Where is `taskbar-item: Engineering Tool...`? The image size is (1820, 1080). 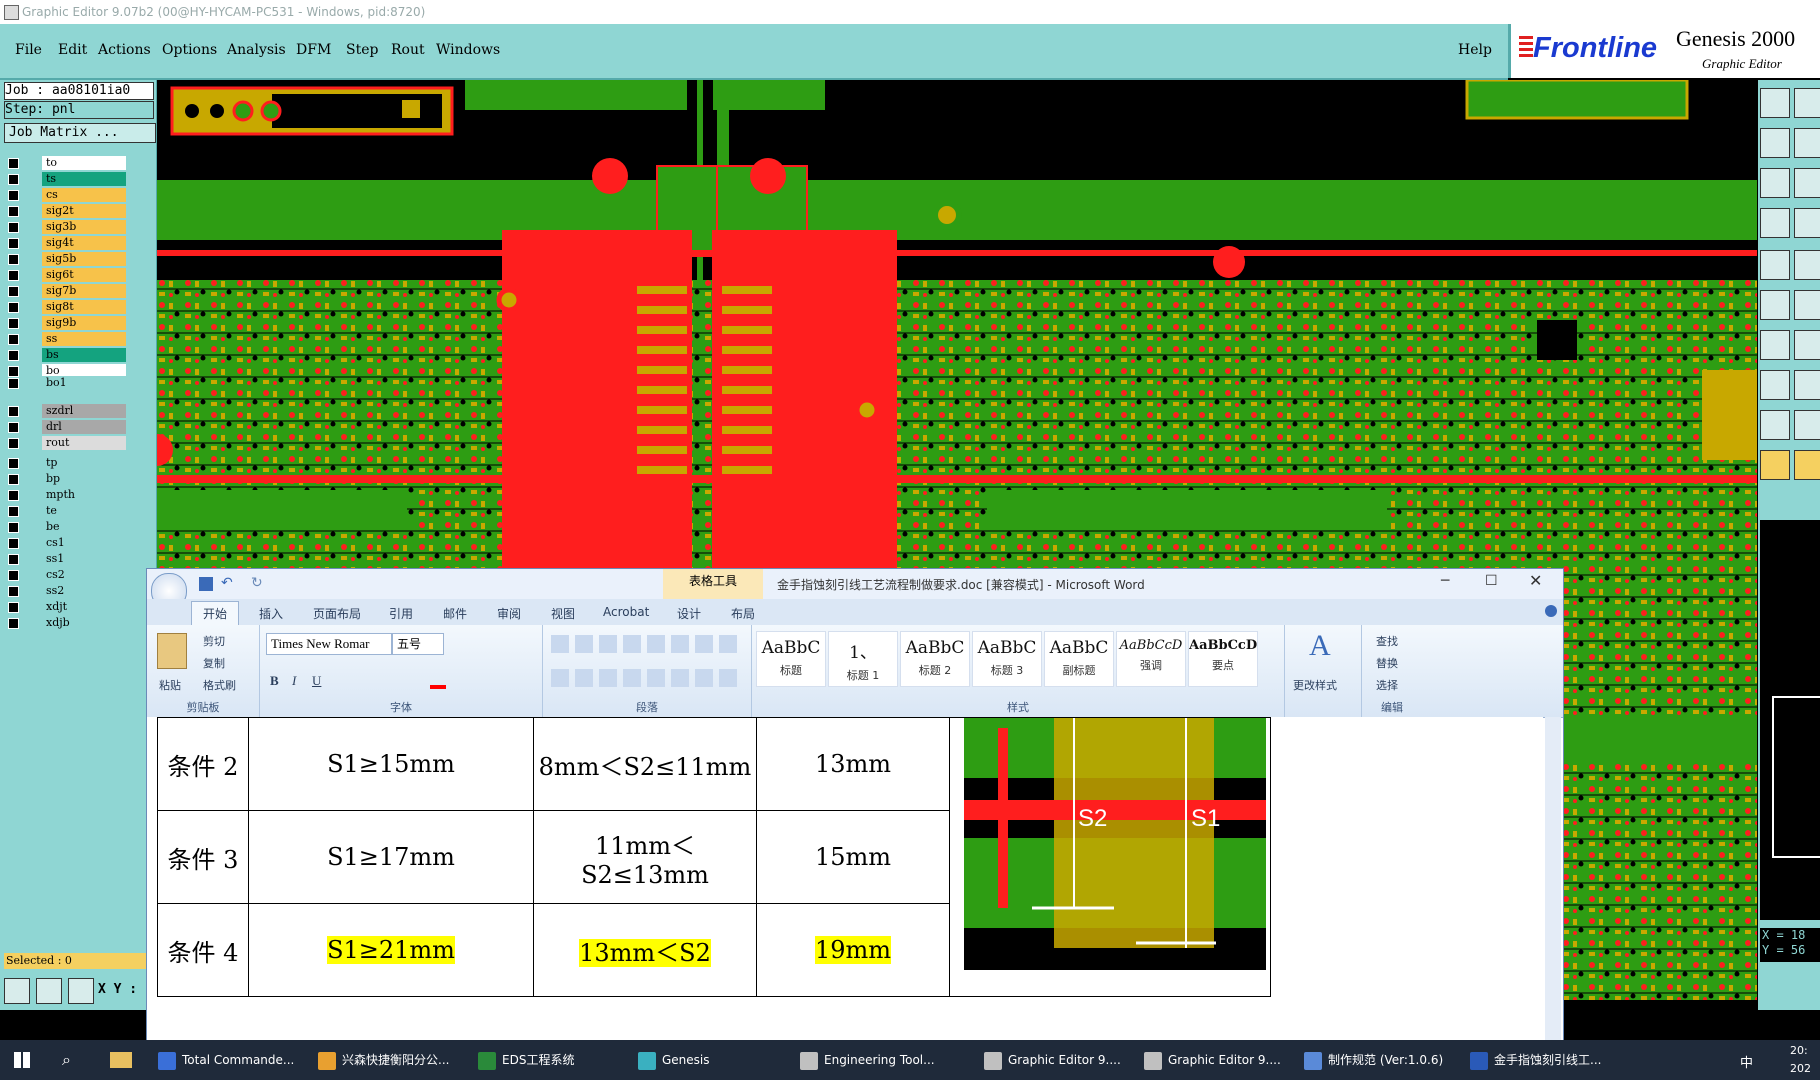 taskbar-item: Engineering Tool... is located at coordinates (867, 1060).